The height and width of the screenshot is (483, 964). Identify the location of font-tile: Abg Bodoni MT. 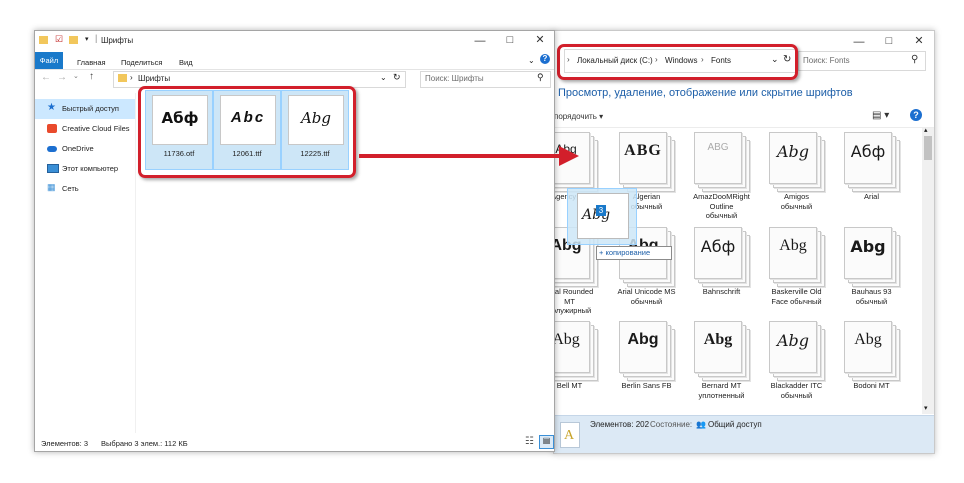
(871, 368).